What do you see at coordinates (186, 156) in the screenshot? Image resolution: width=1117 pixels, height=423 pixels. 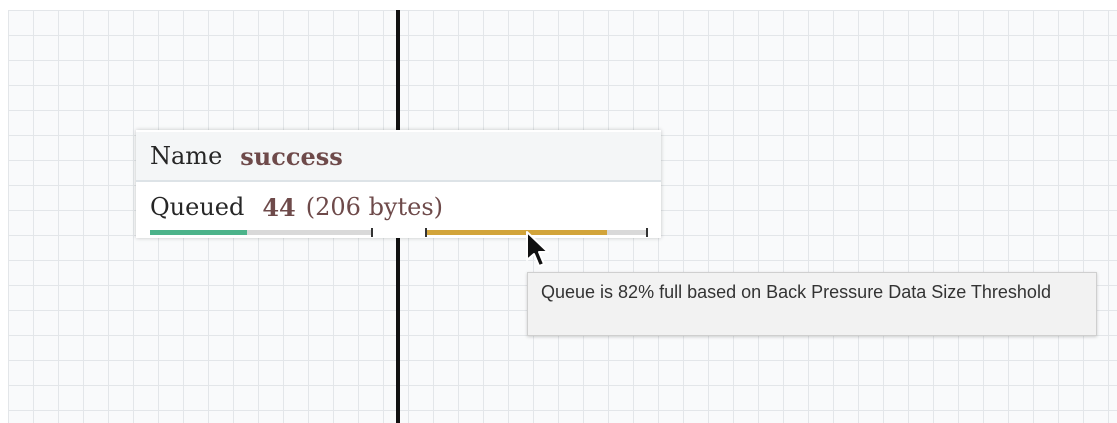 I see `name-label: Name` at bounding box center [186, 156].